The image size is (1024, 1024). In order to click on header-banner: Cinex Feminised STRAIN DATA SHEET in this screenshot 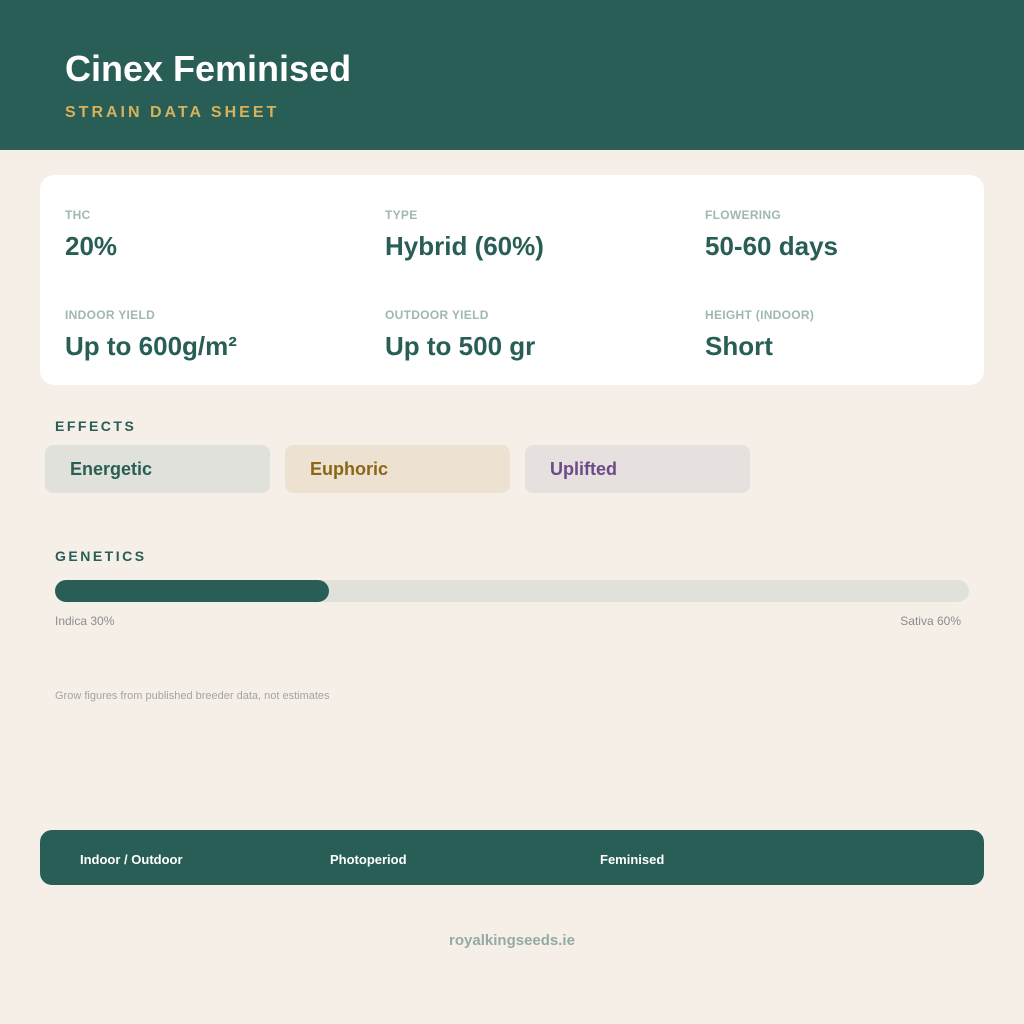, I will do `click(512, 75)`.